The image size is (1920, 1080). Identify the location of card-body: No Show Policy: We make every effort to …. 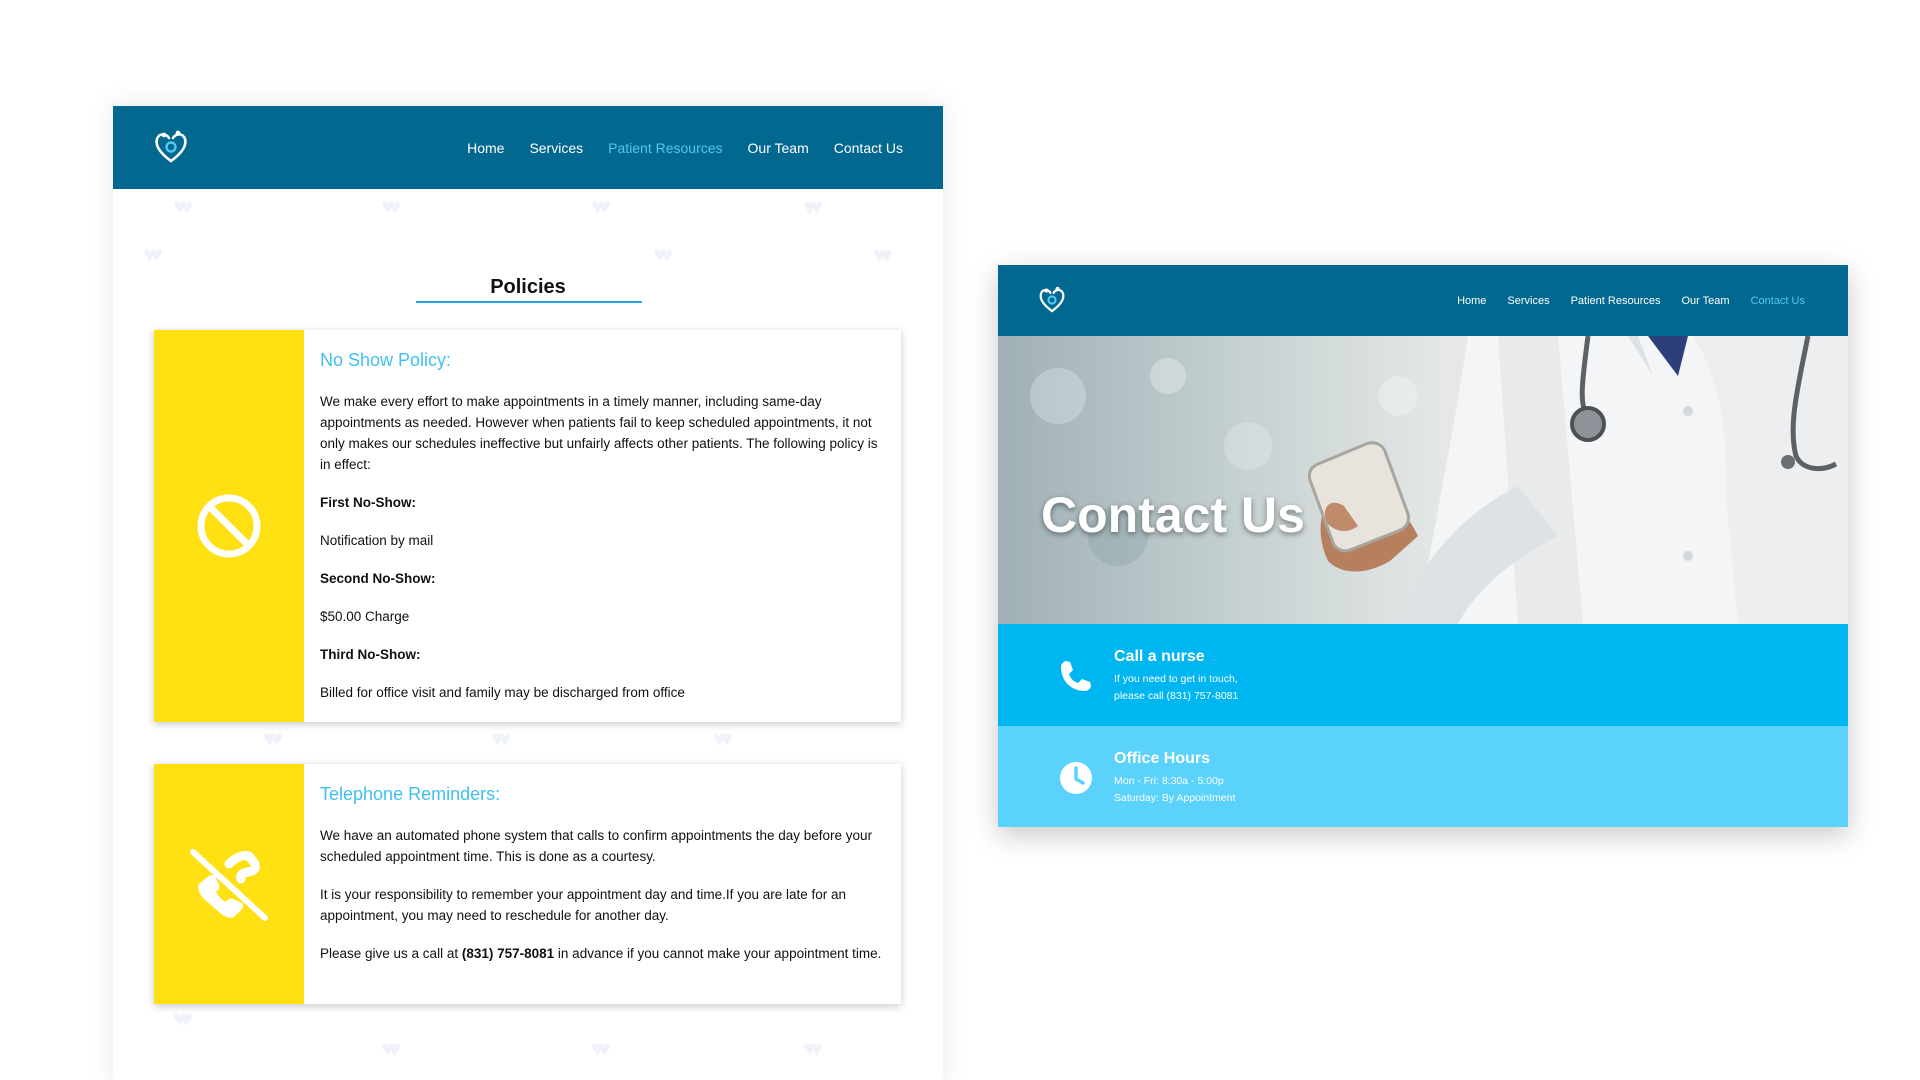
(601, 535).